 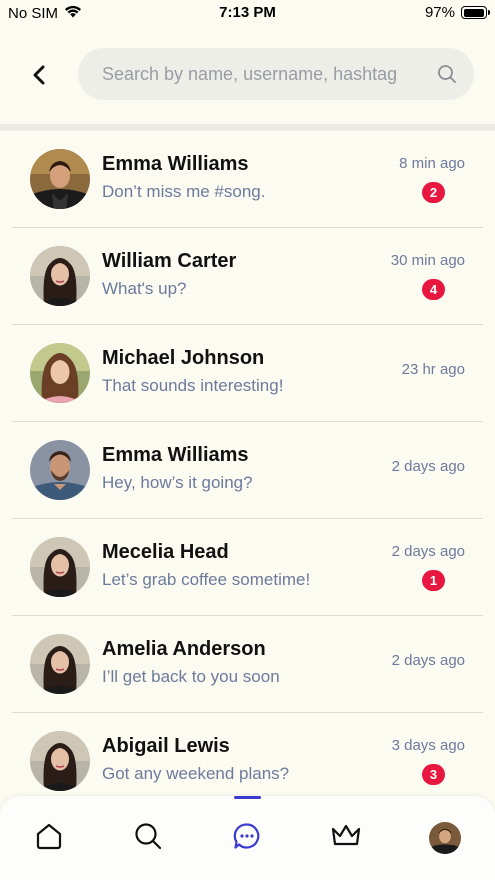 I want to click on status-right: 97%, so click(x=457, y=12).